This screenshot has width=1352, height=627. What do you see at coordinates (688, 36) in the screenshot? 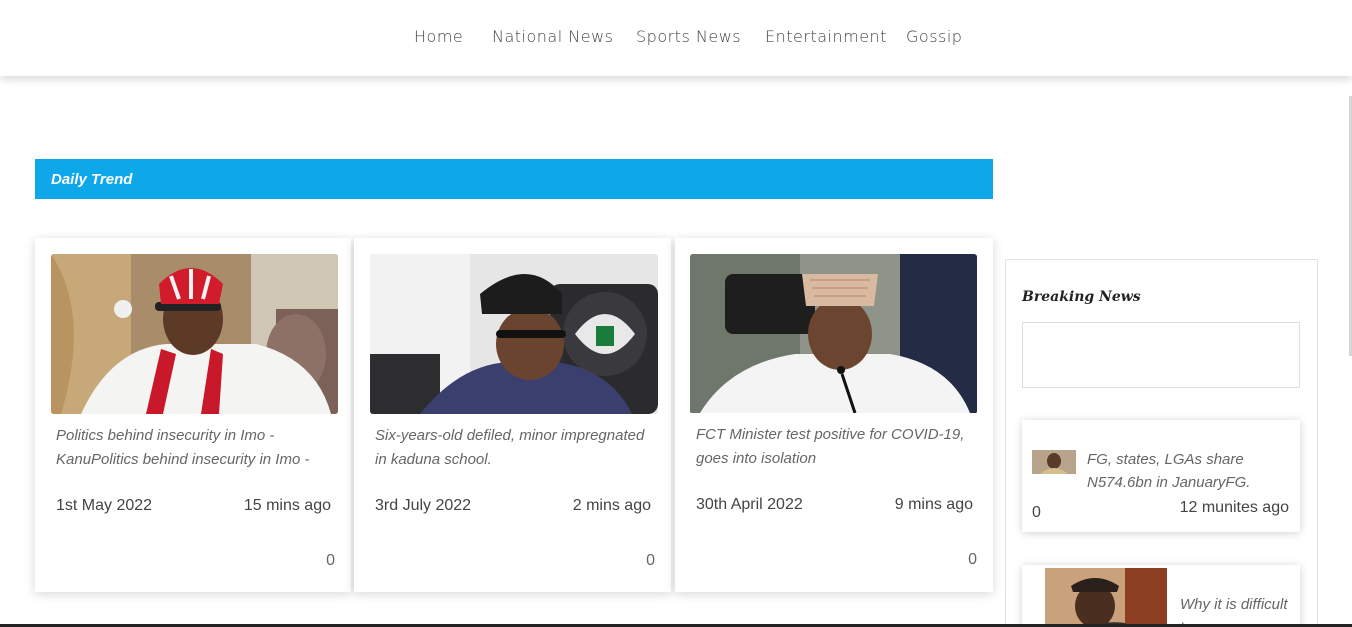
I see `nav-item-sports-news: Sports News` at bounding box center [688, 36].